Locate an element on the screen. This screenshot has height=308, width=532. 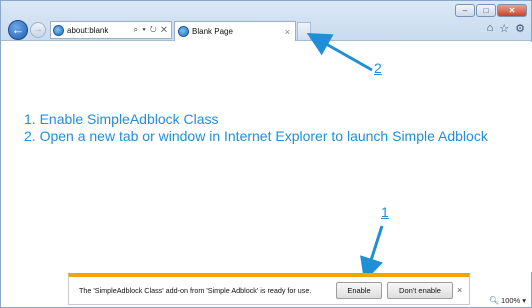
tab-title: Blank Page is located at coordinates (212, 31).